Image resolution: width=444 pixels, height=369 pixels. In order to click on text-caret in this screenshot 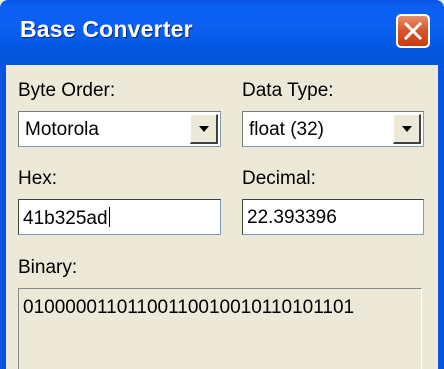, I will do `click(109, 217)`.